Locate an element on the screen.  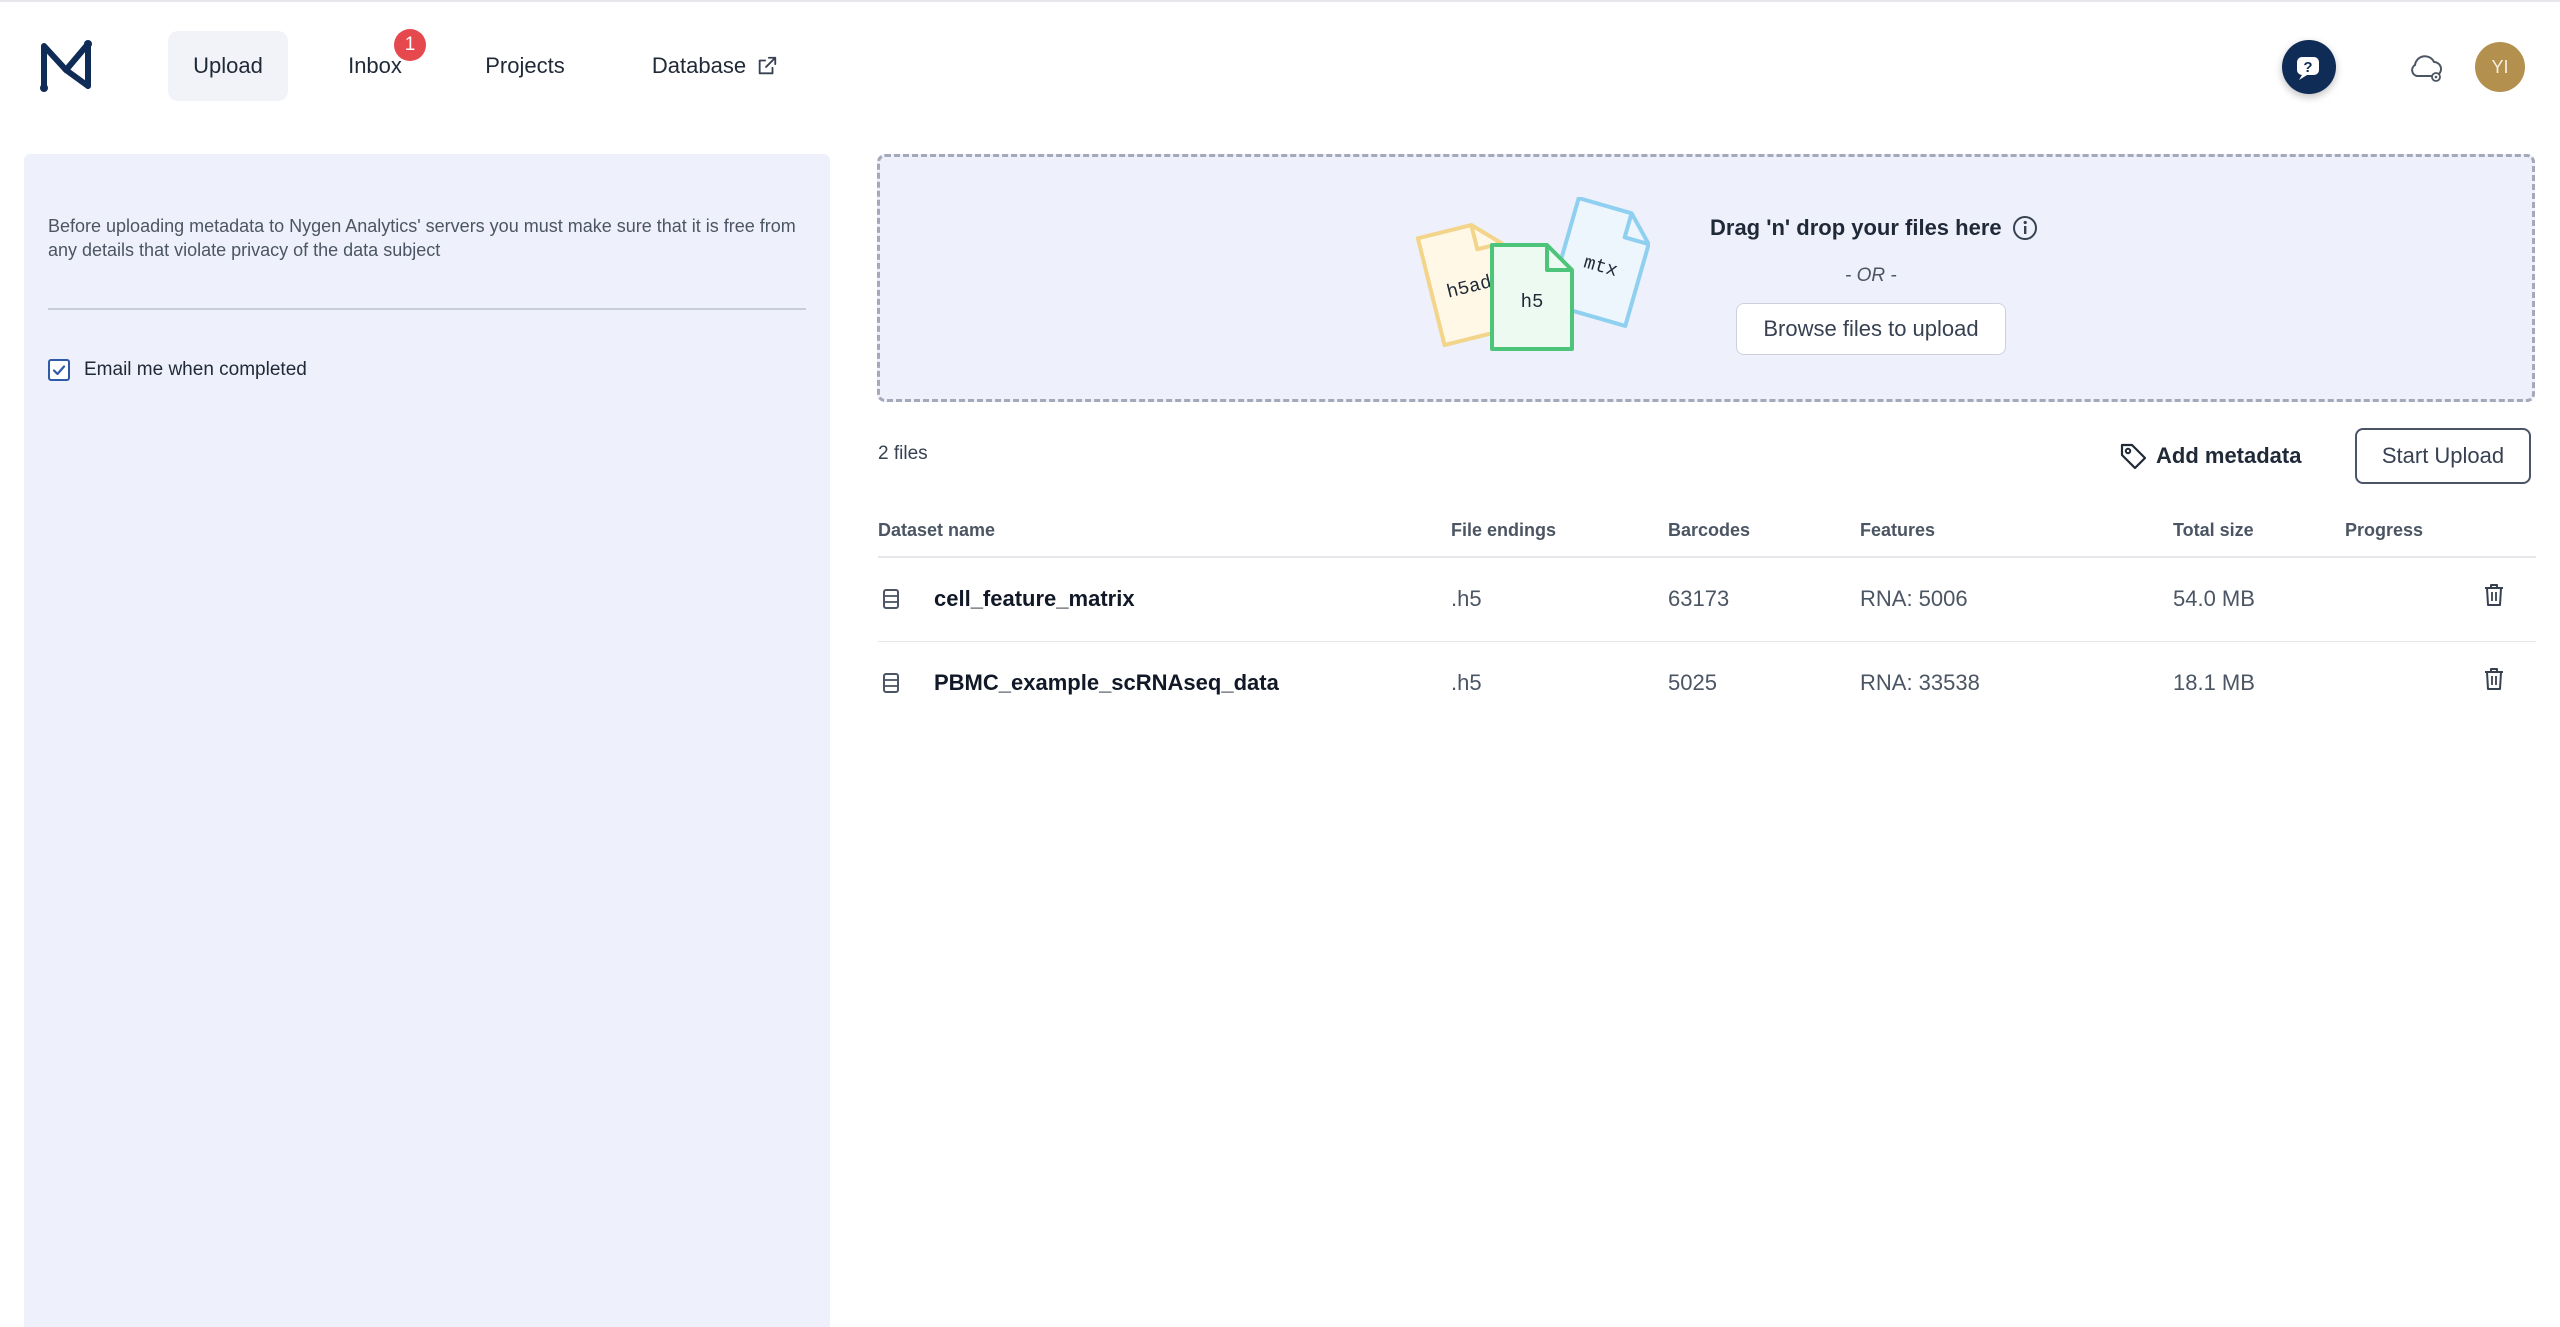
header-progress: Progress is located at coordinates (2384, 530).